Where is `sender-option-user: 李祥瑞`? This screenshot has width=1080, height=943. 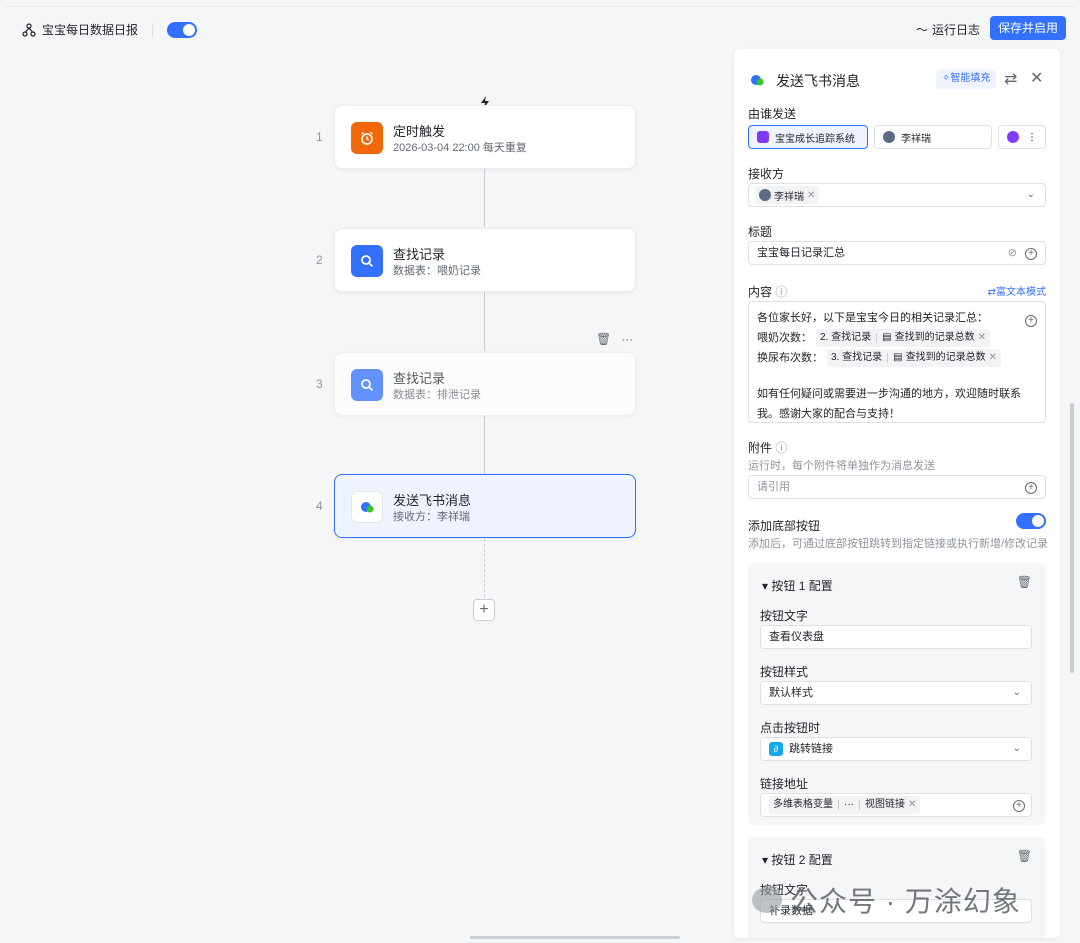 sender-option-user: 李祥瑞 is located at coordinates (933, 137).